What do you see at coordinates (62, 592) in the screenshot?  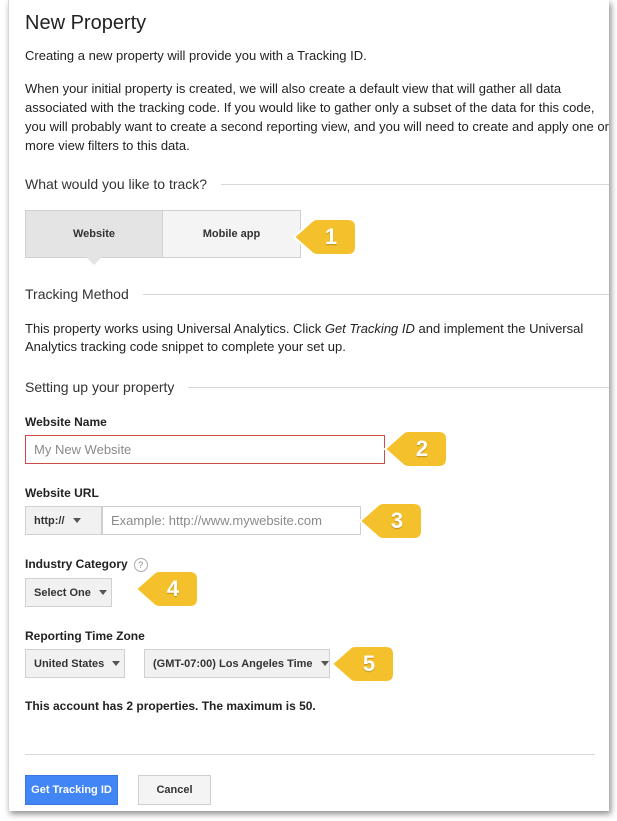 I see `industry-category-value: Select One` at bounding box center [62, 592].